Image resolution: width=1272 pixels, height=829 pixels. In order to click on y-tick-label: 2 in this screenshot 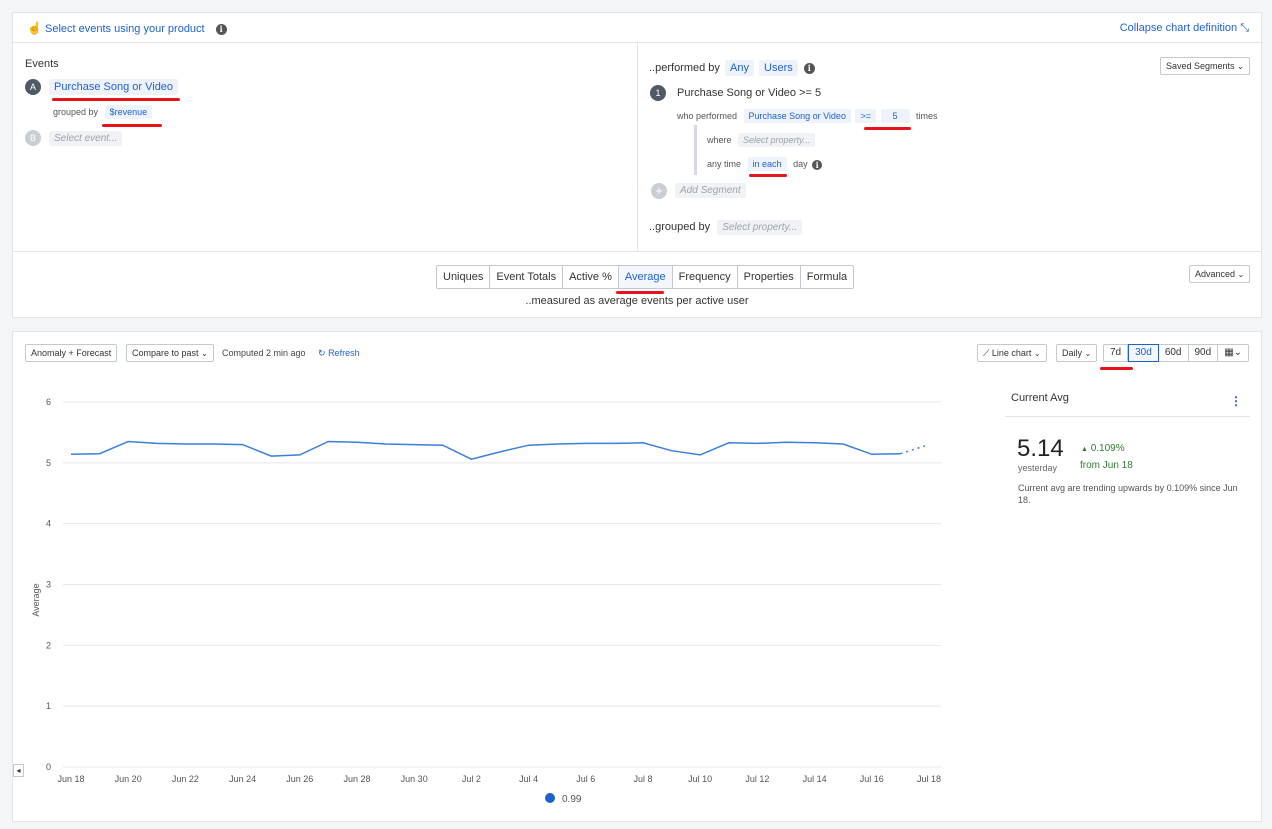, I will do `click(48, 645)`.